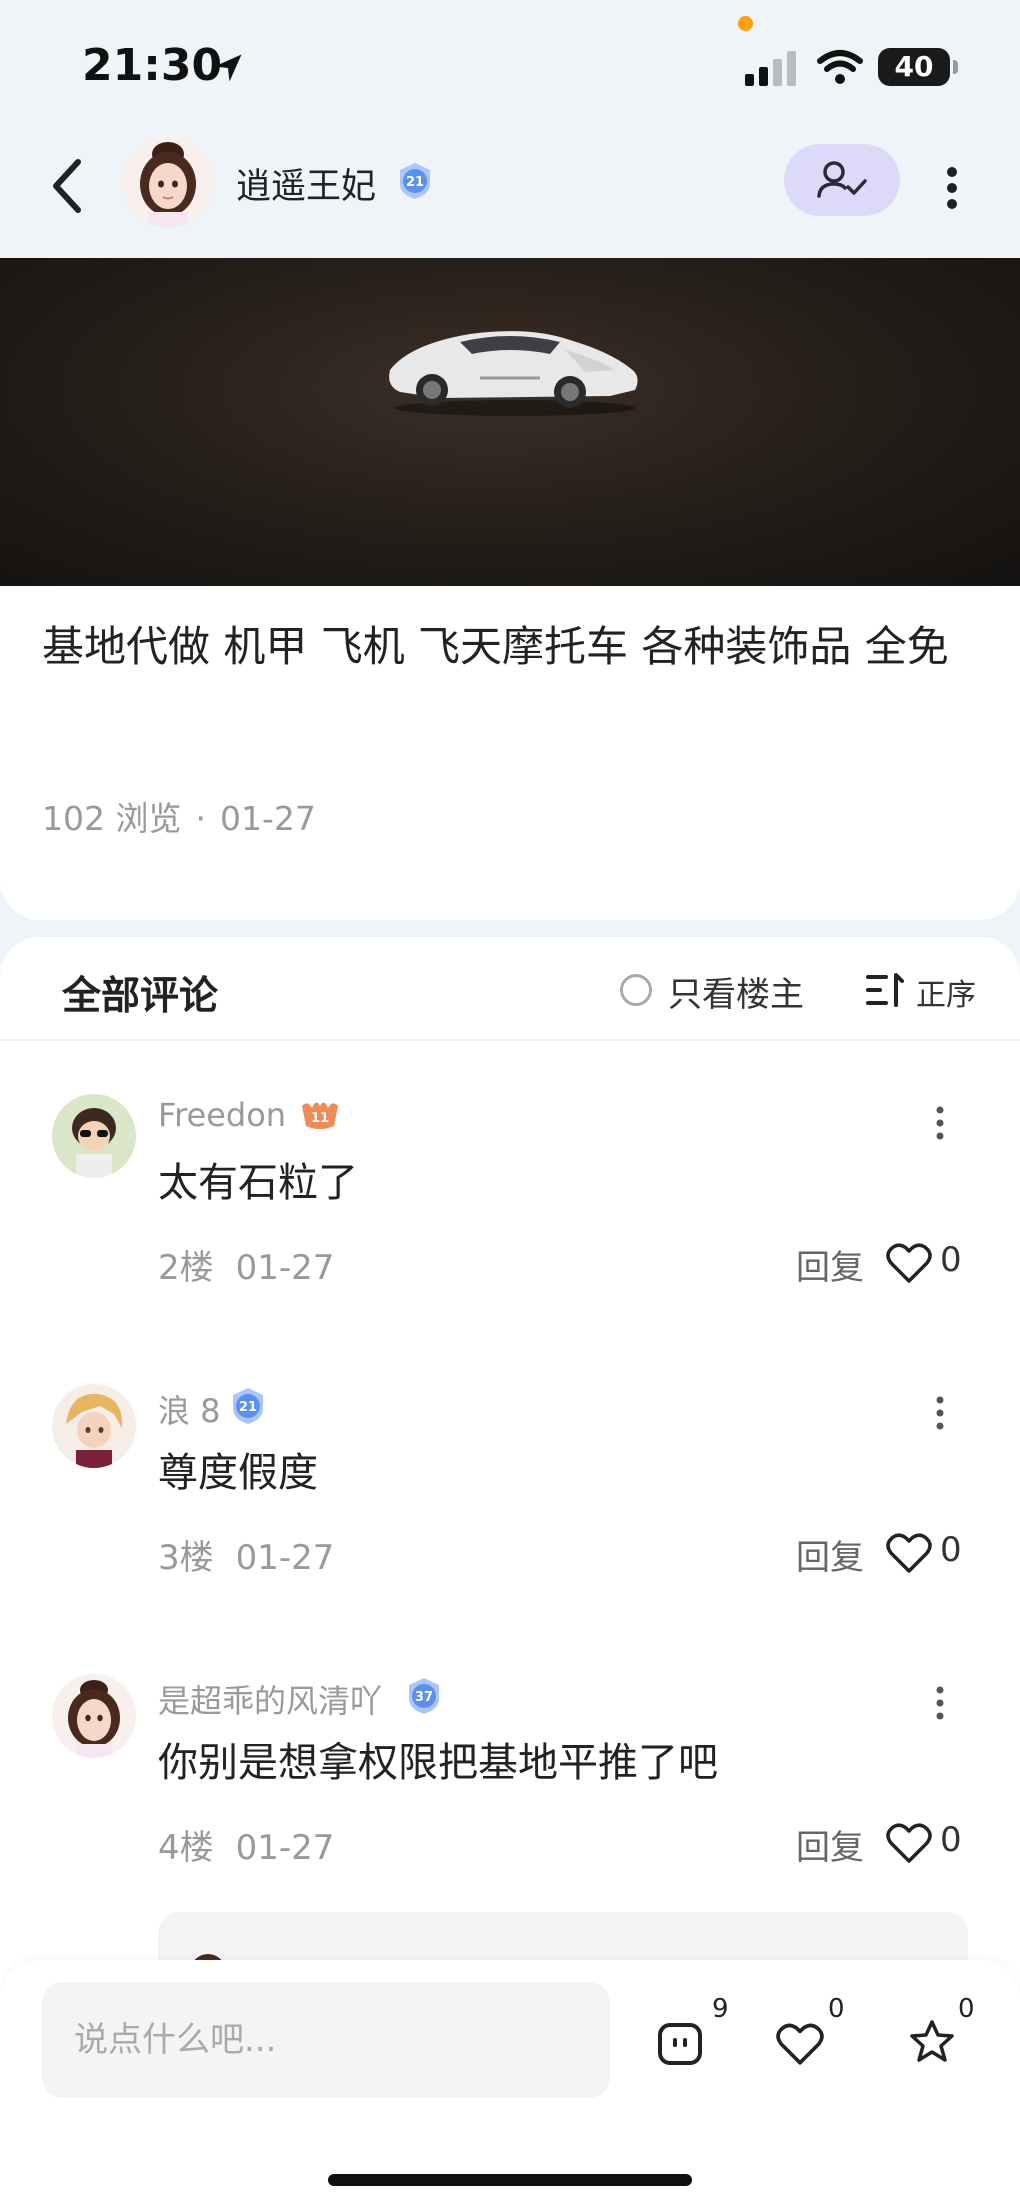  Describe the element at coordinates (152, 65) in the screenshot. I see `status-time: 21:30` at that location.